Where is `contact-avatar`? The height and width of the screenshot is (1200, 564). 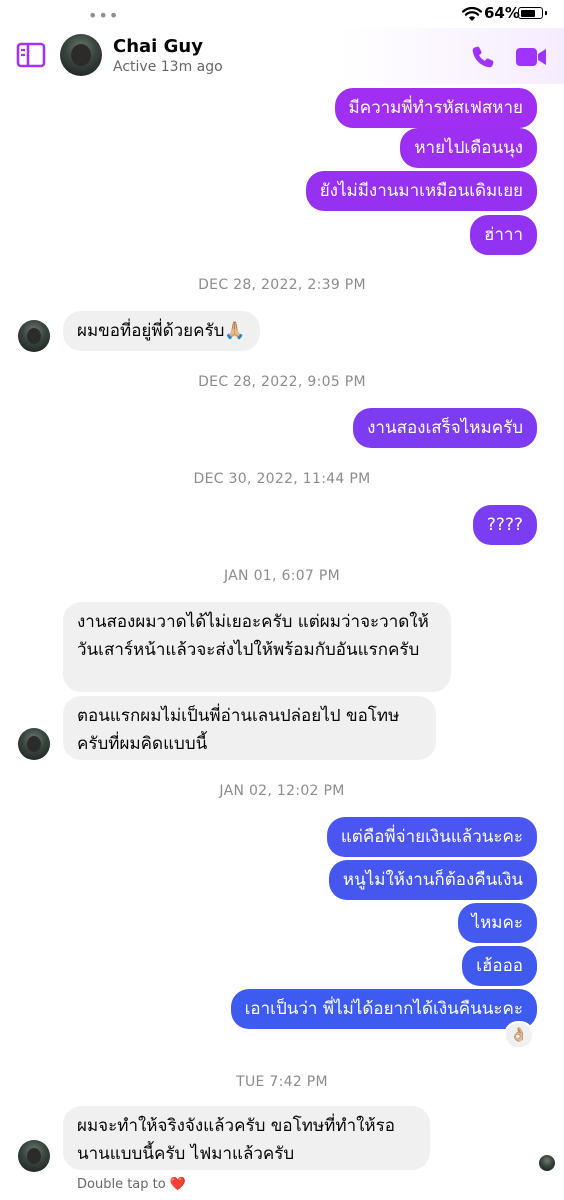 contact-avatar is located at coordinates (81, 55).